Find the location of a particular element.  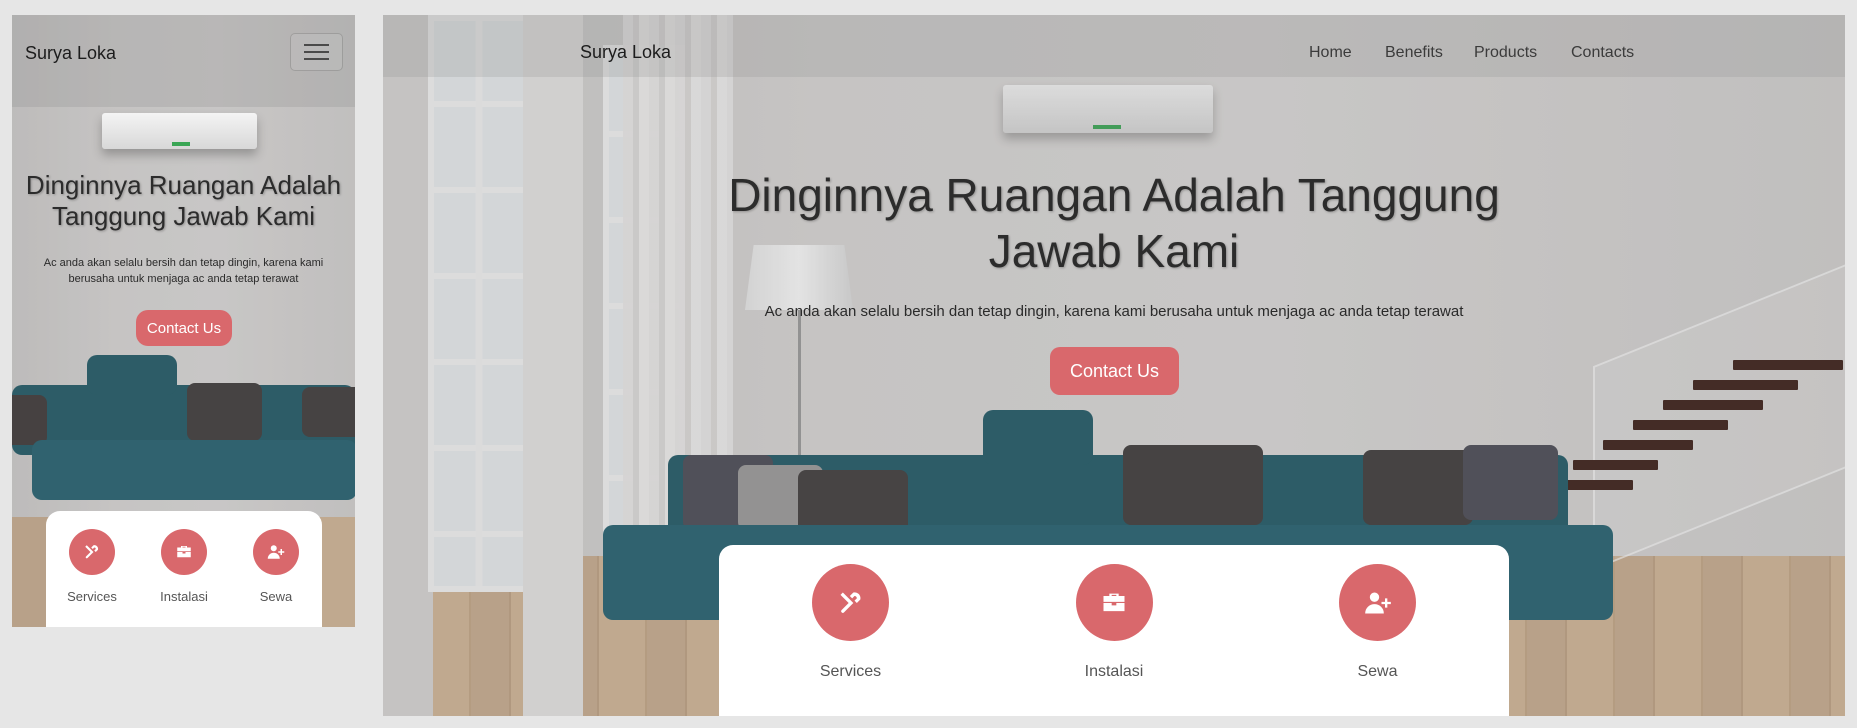

nav-link-contacts: Contacts is located at coordinates (1602, 53).